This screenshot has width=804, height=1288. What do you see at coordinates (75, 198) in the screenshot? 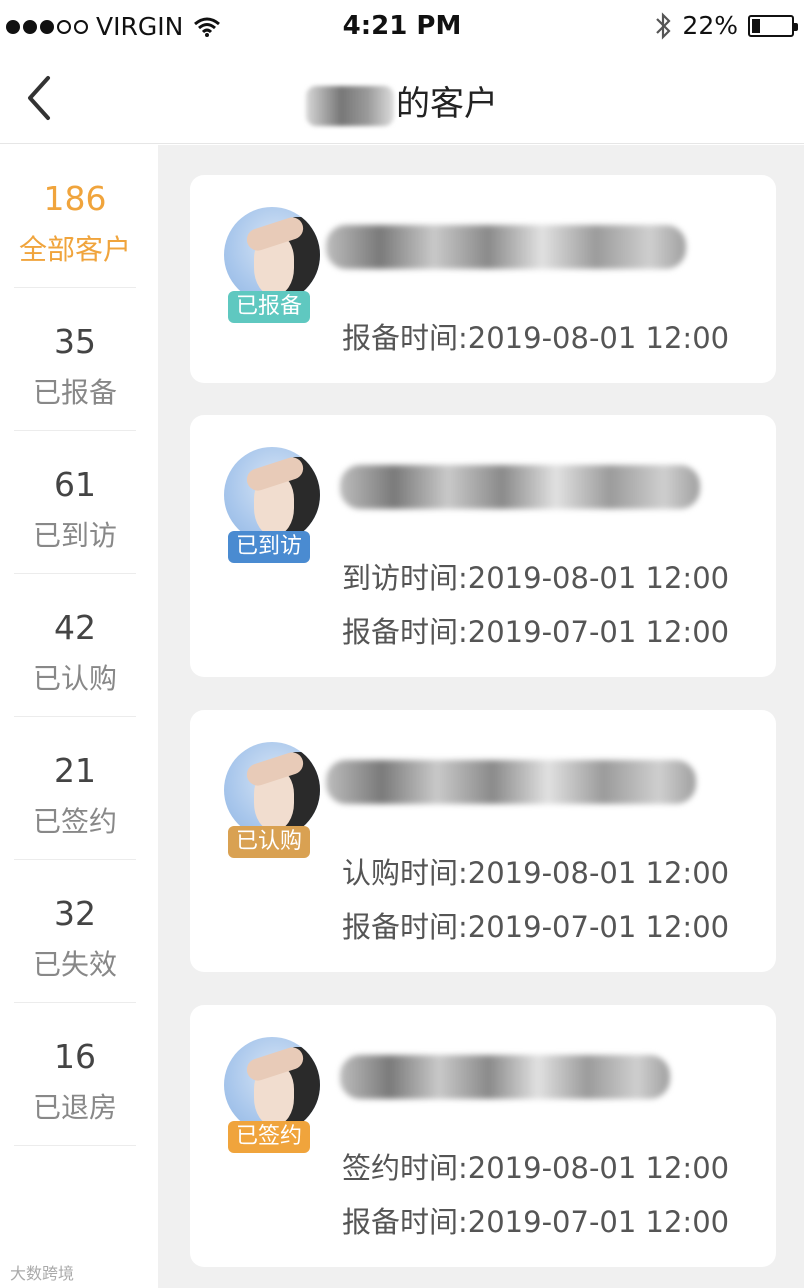
I see `sidebar-item-count: 186` at bounding box center [75, 198].